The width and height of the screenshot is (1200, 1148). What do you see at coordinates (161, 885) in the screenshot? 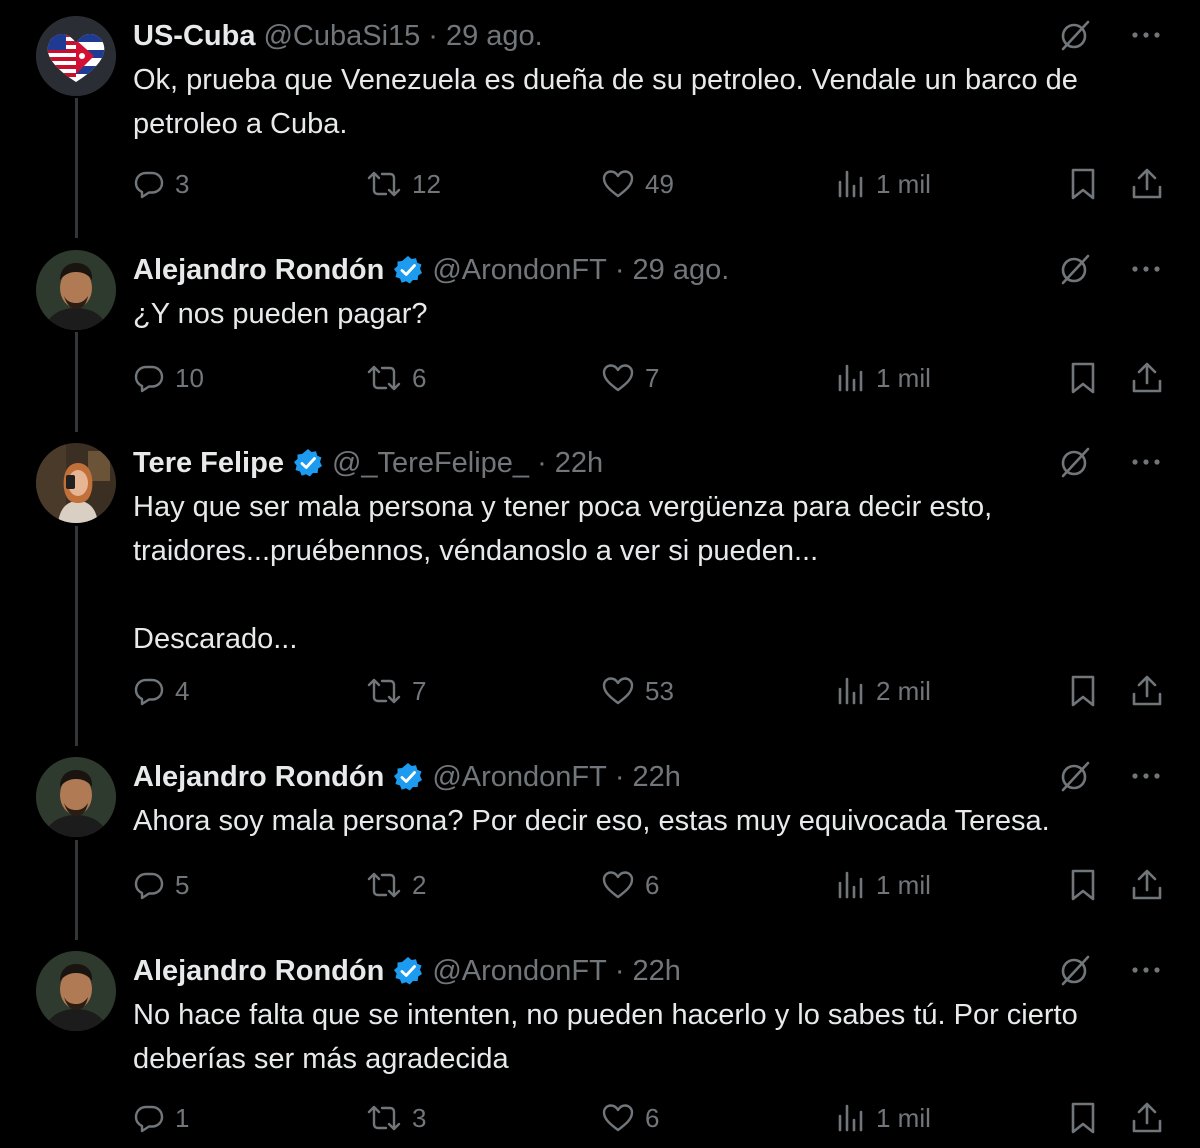
I see `reply-button: 5` at bounding box center [161, 885].